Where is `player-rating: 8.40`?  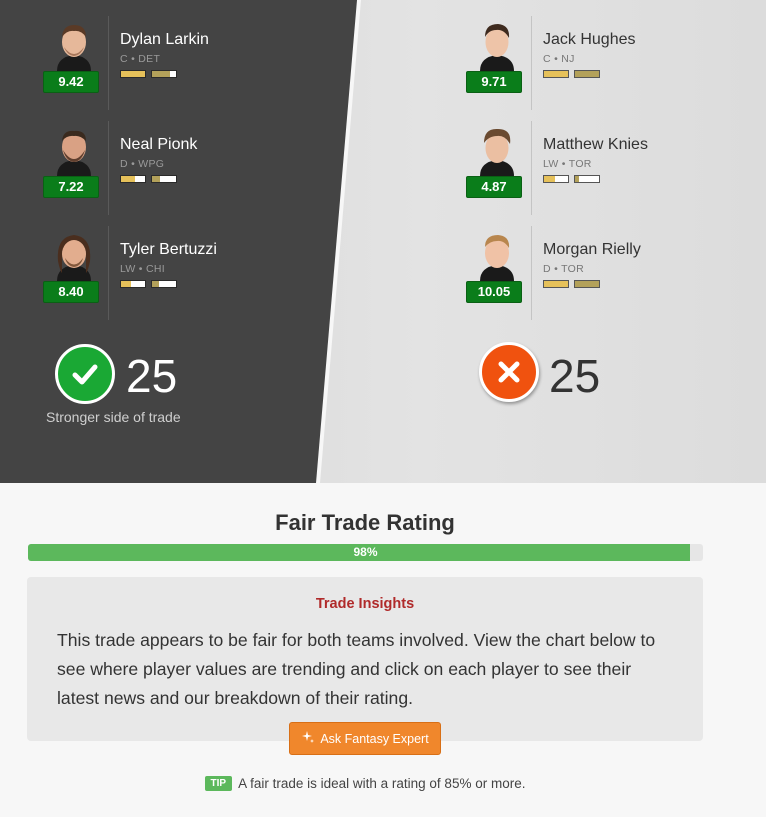
player-rating: 8.40 is located at coordinates (71, 292).